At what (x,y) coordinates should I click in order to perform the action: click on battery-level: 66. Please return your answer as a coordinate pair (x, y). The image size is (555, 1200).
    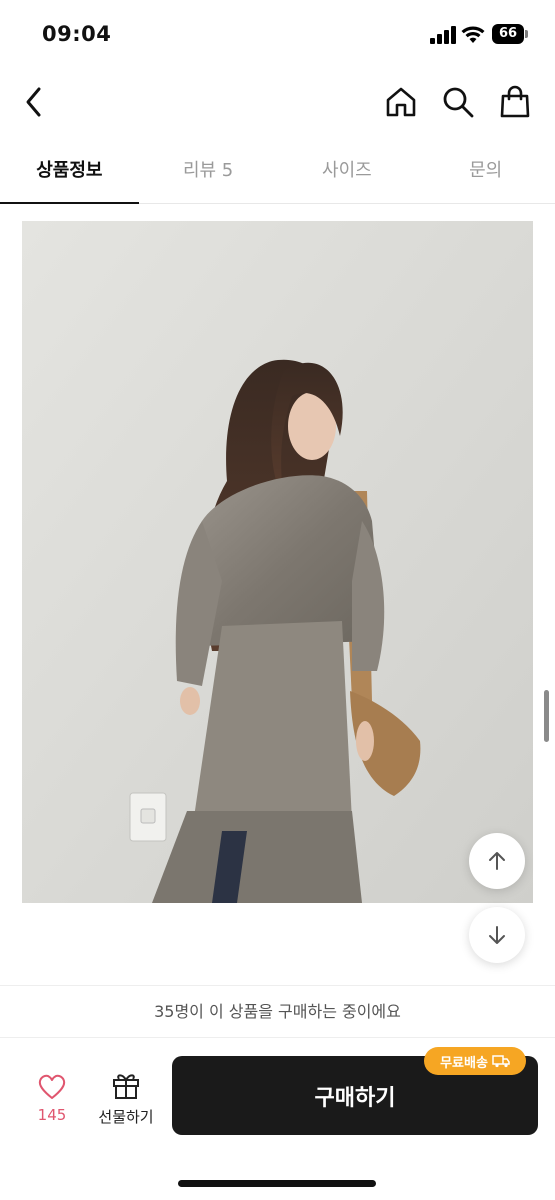
    Looking at the image, I should click on (508, 34).